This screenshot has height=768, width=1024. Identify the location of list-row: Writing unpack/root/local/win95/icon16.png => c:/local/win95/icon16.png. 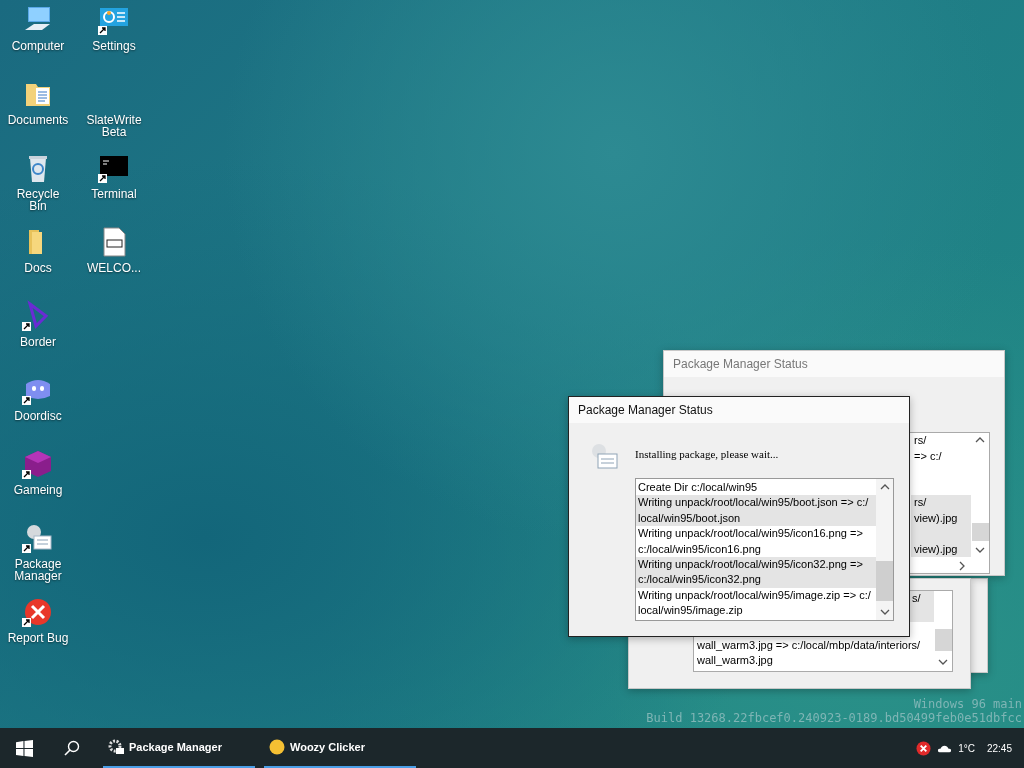
(756, 542).